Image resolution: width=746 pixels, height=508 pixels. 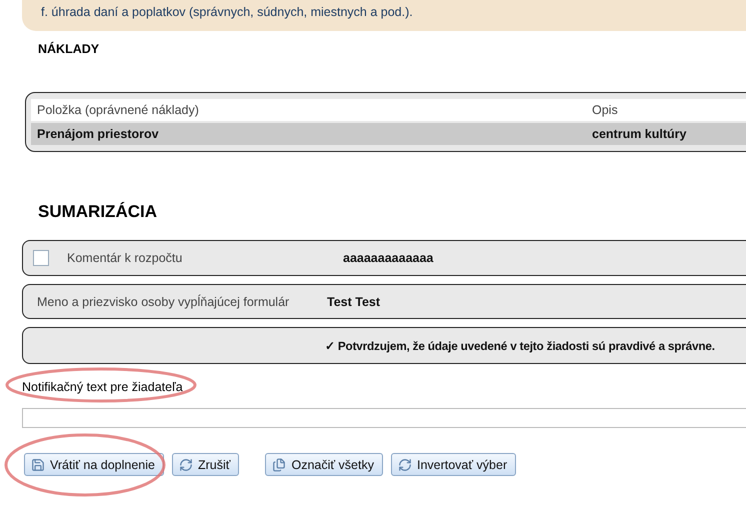 I want to click on notification-input, so click(x=384, y=418).